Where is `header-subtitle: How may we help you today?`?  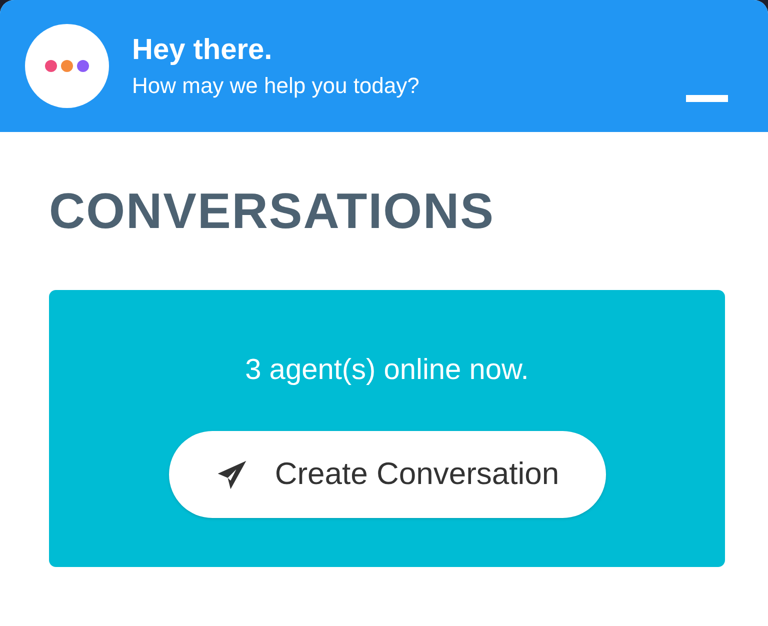 header-subtitle: How may we help you today? is located at coordinates (276, 85).